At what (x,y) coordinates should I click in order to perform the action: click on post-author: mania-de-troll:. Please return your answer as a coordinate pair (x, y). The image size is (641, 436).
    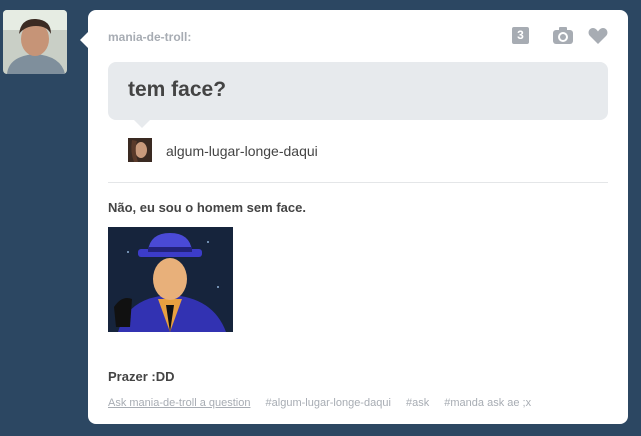
    Looking at the image, I should click on (149, 37).